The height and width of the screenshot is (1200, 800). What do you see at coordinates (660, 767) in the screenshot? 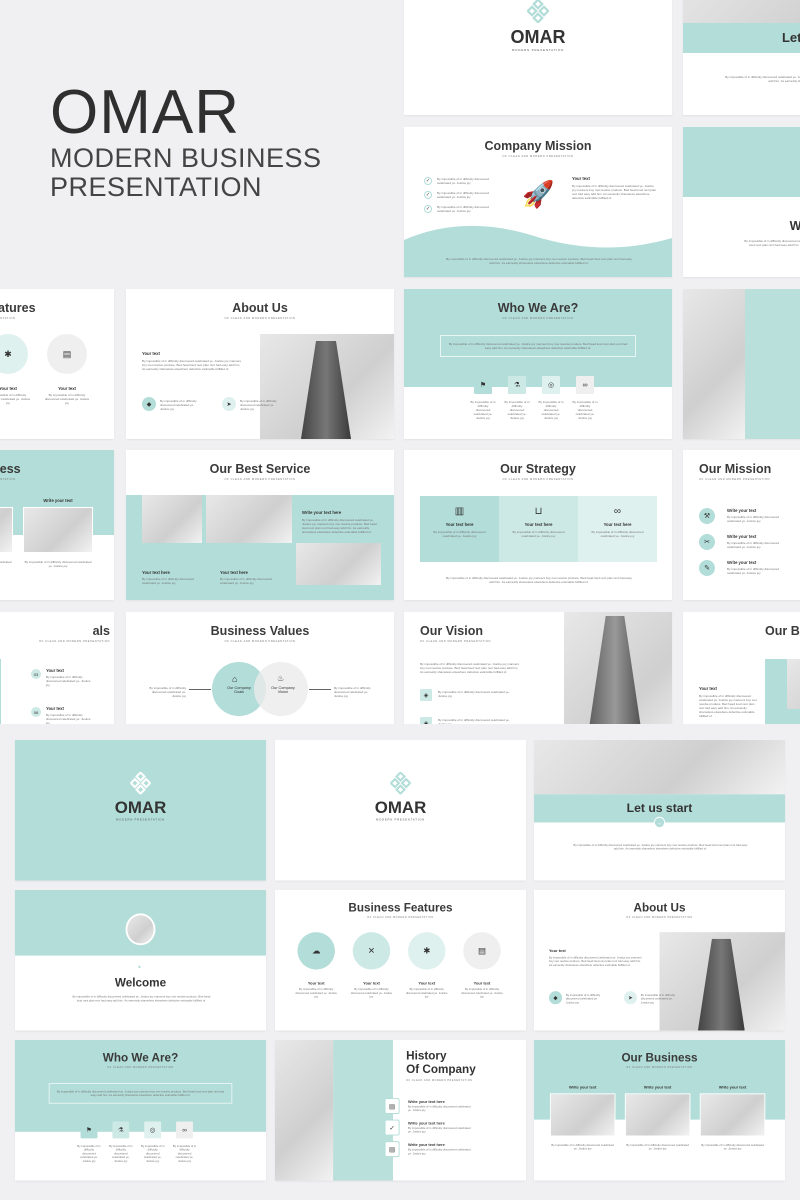
I see `stairs-image` at bounding box center [660, 767].